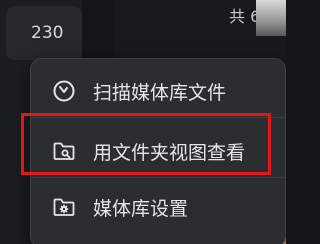  What do you see at coordinates (160, 92) in the screenshot?
I see `menu-item-label: 扫描媒体库文件` at bounding box center [160, 92].